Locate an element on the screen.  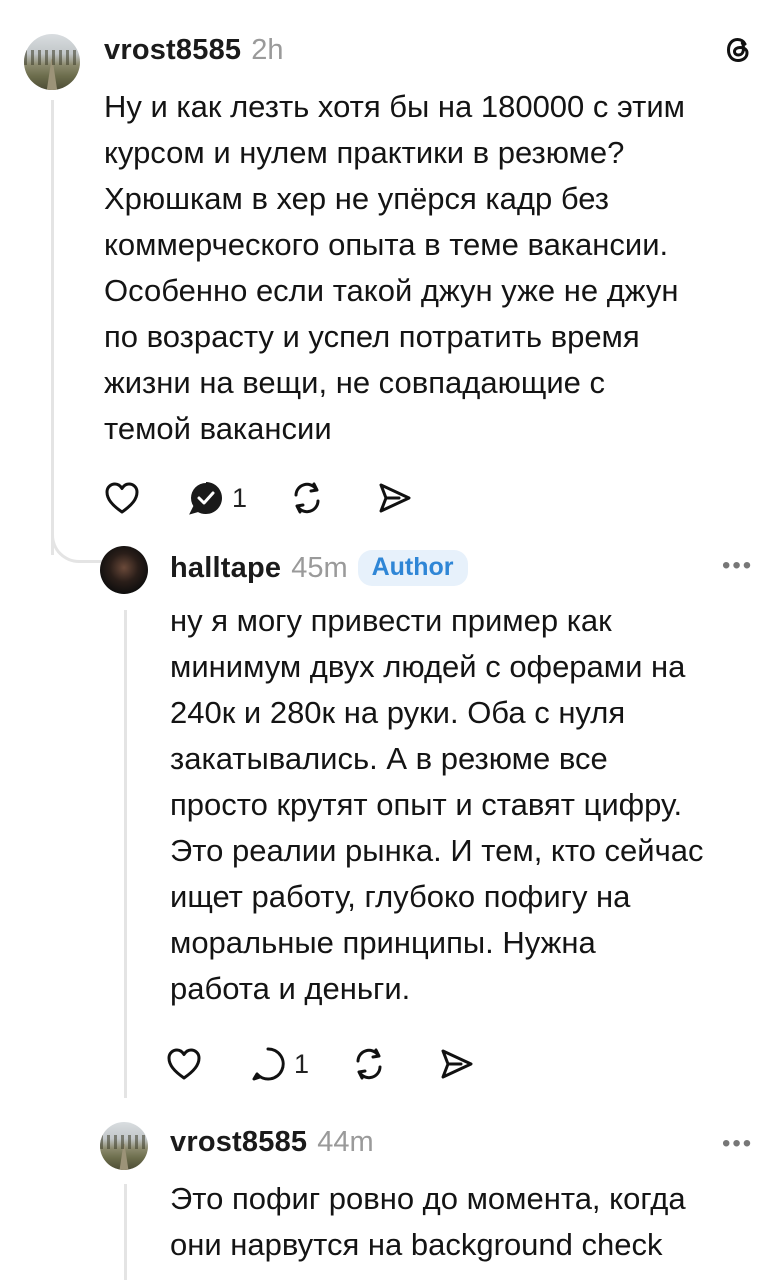
post-header: vrost8585 44m is located at coordinates (272, 1146).